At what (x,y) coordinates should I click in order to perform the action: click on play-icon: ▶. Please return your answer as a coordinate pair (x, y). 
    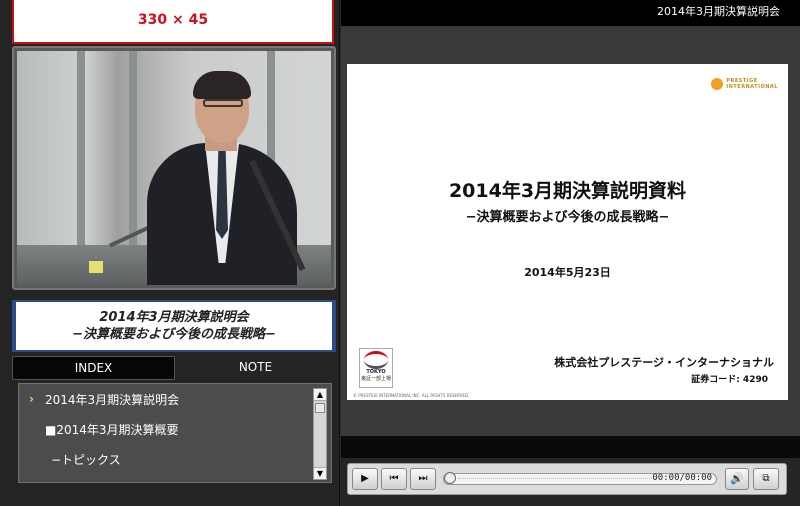
    Looking at the image, I should click on (365, 478).